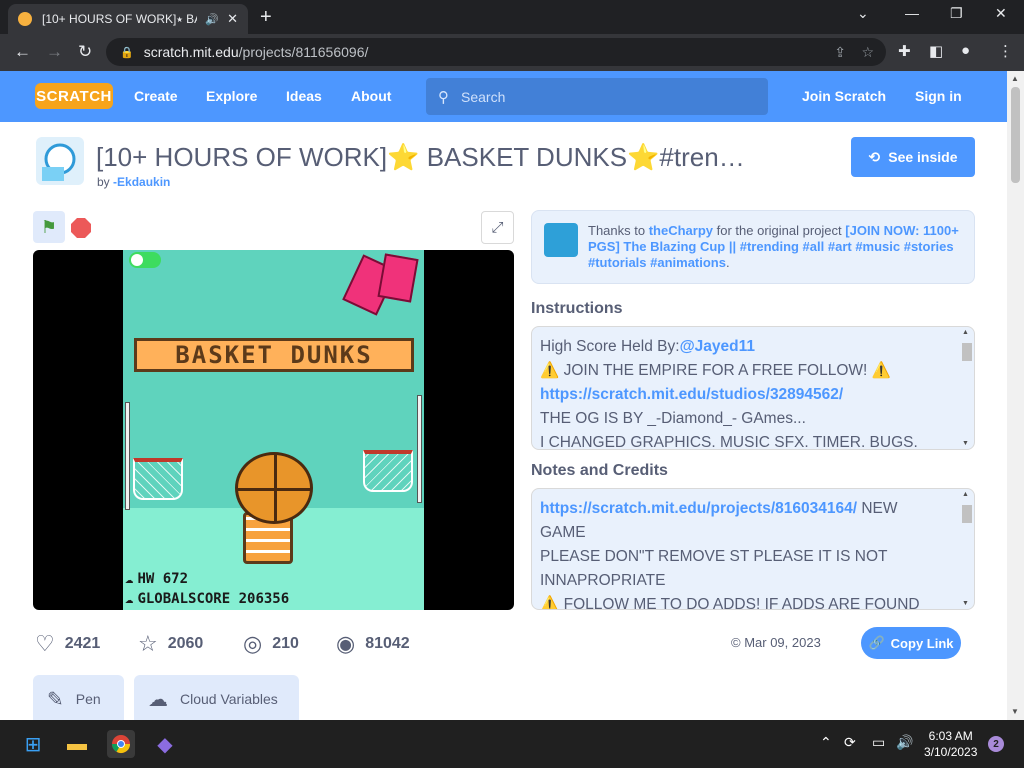 The width and height of the screenshot is (1024, 768). Describe the element at coordinates (876, 642) in the screenshot. I see `link-icon: 🔗` at that location.